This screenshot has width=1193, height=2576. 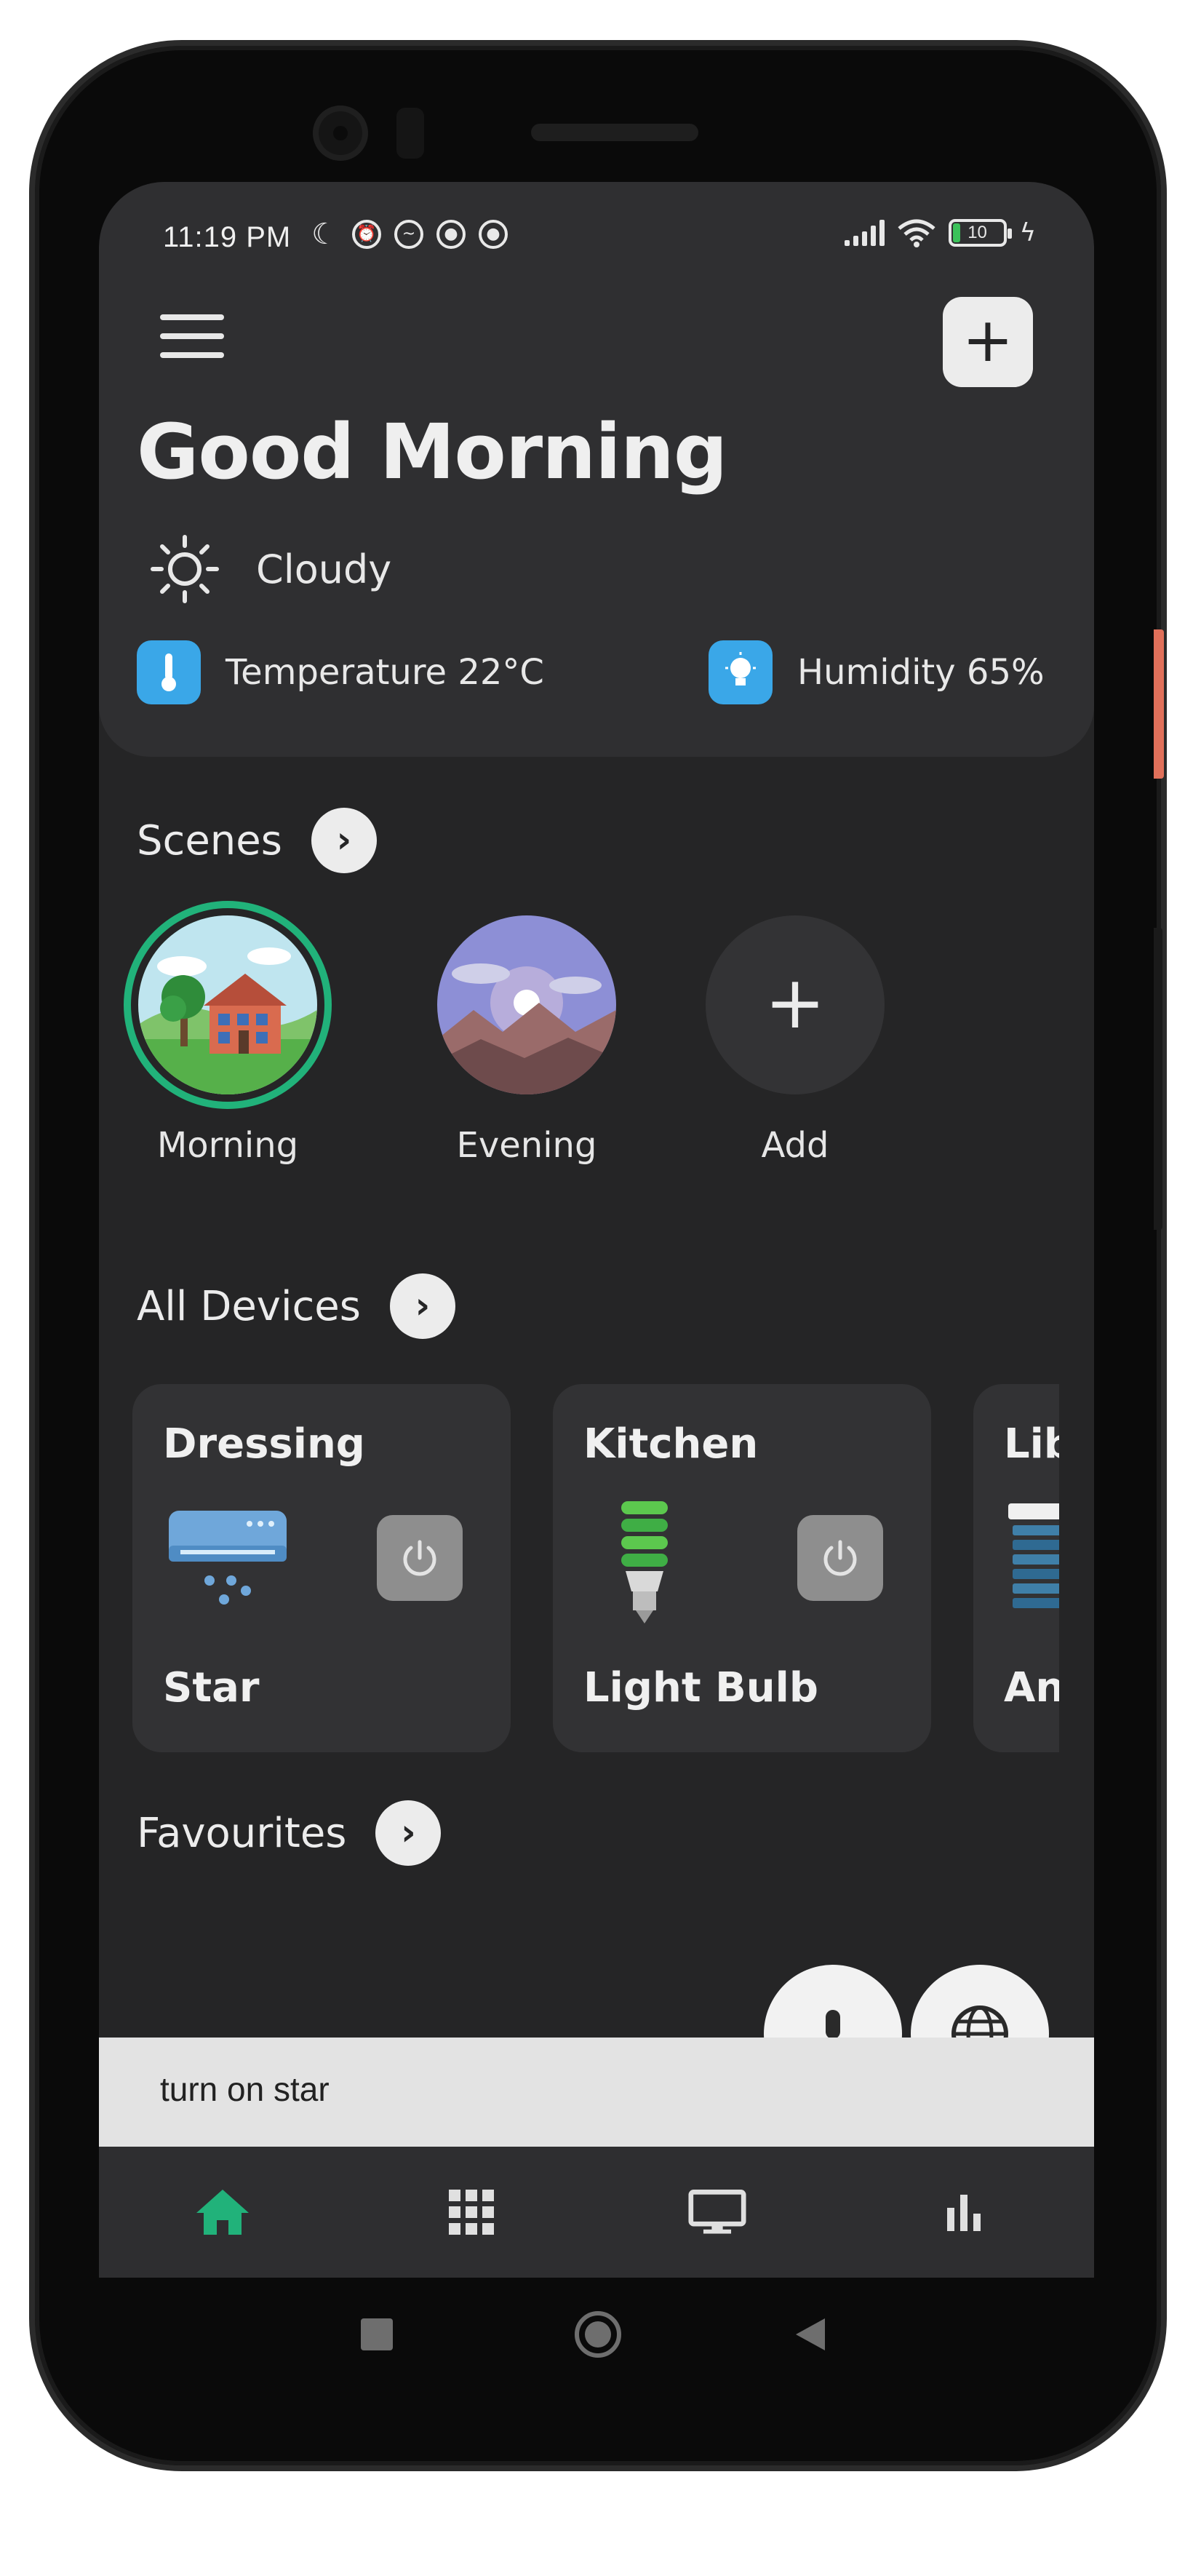 What do you see at coordinates (192, 337) in the screenshot?
I see `menu-icon` at bounding box center [192, 337].